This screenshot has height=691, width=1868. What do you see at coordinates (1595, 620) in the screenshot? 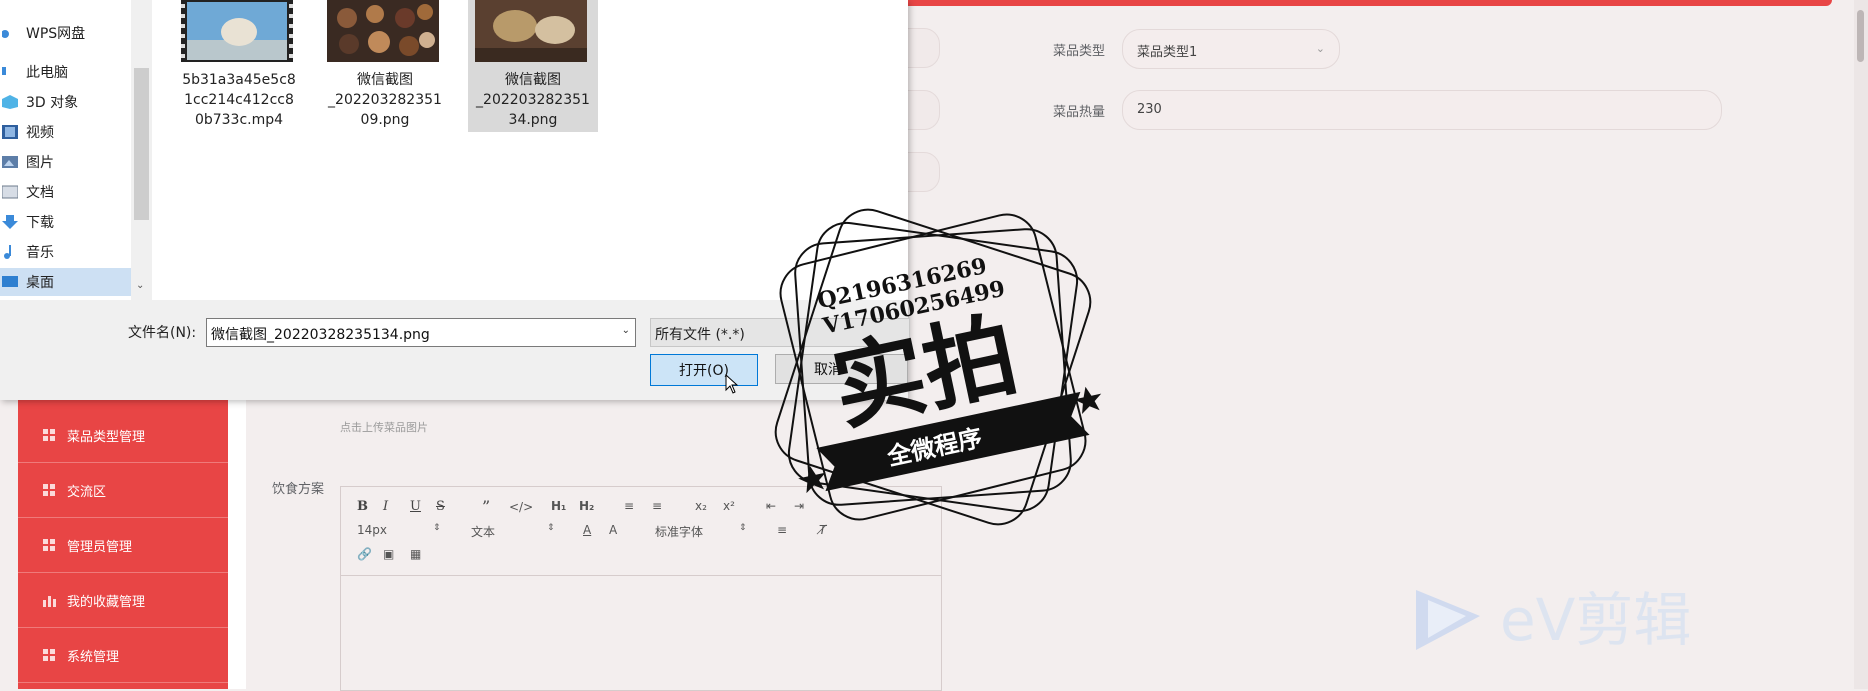
I see `ev-logo-text: eV剪辑` at bounding box center [1595, 620].